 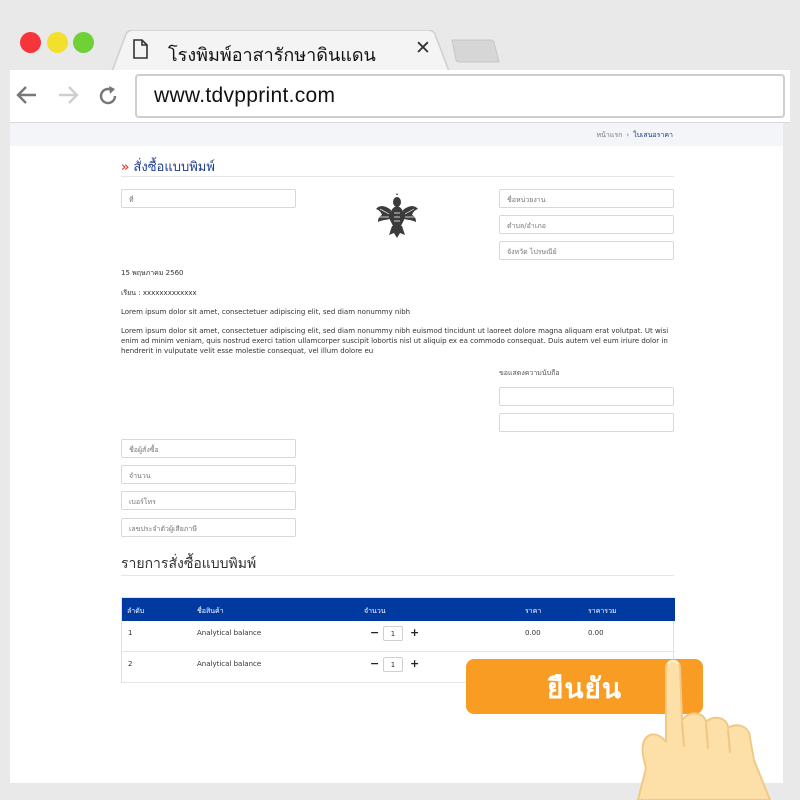 I want to click on col-qty: จำนวน, so click(x=375, y=611).